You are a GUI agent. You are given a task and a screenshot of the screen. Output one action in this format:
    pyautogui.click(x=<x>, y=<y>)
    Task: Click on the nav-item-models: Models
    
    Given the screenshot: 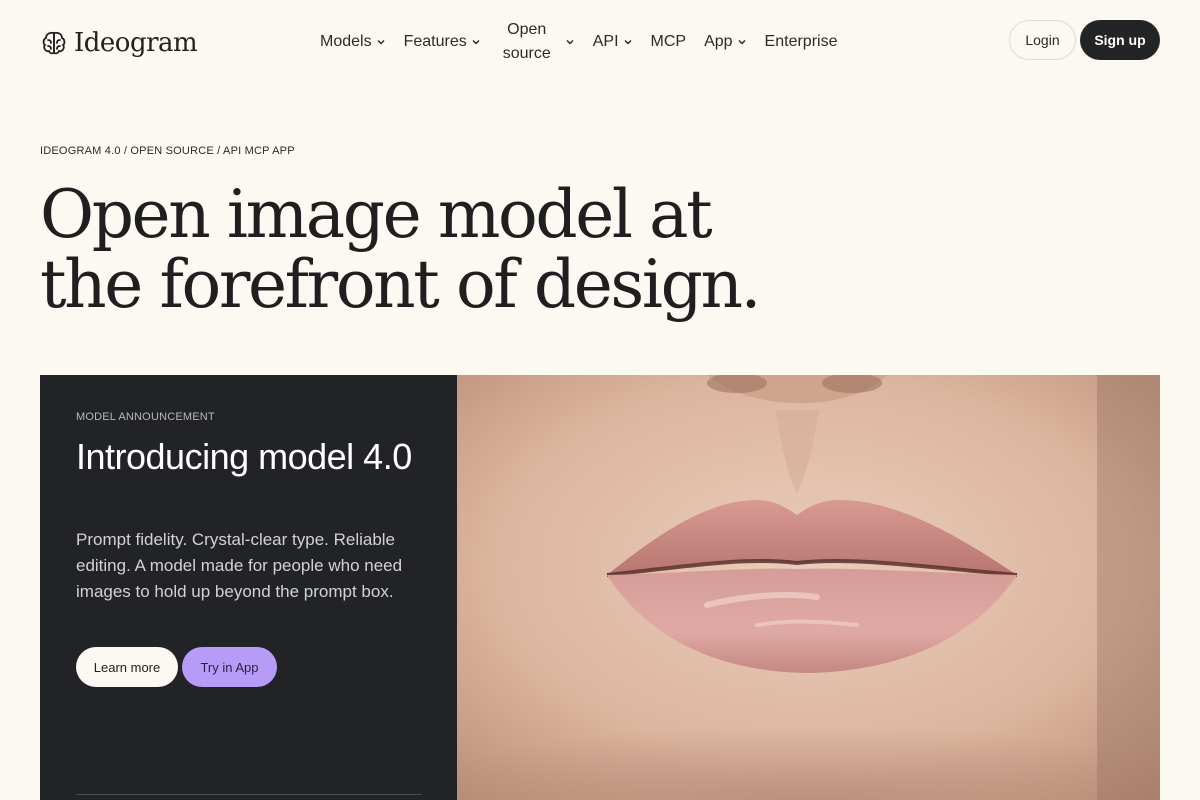 What is the action you would take?
    pyautogui.click(x=353, y=42)
    